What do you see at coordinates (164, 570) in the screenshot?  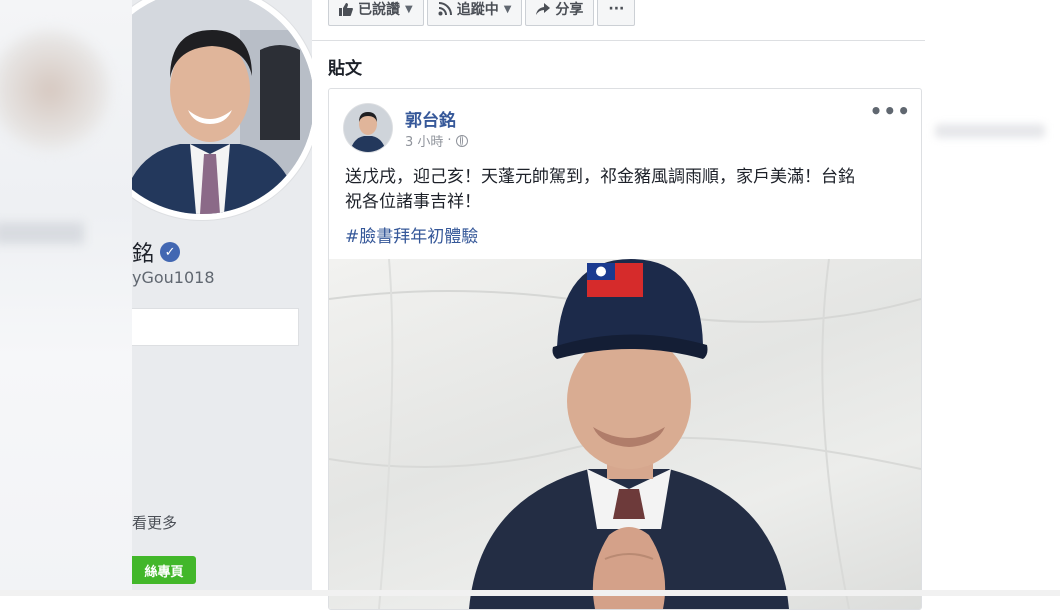 I see `like-page-button: 絲專頁` at bounding box center [164, 570].